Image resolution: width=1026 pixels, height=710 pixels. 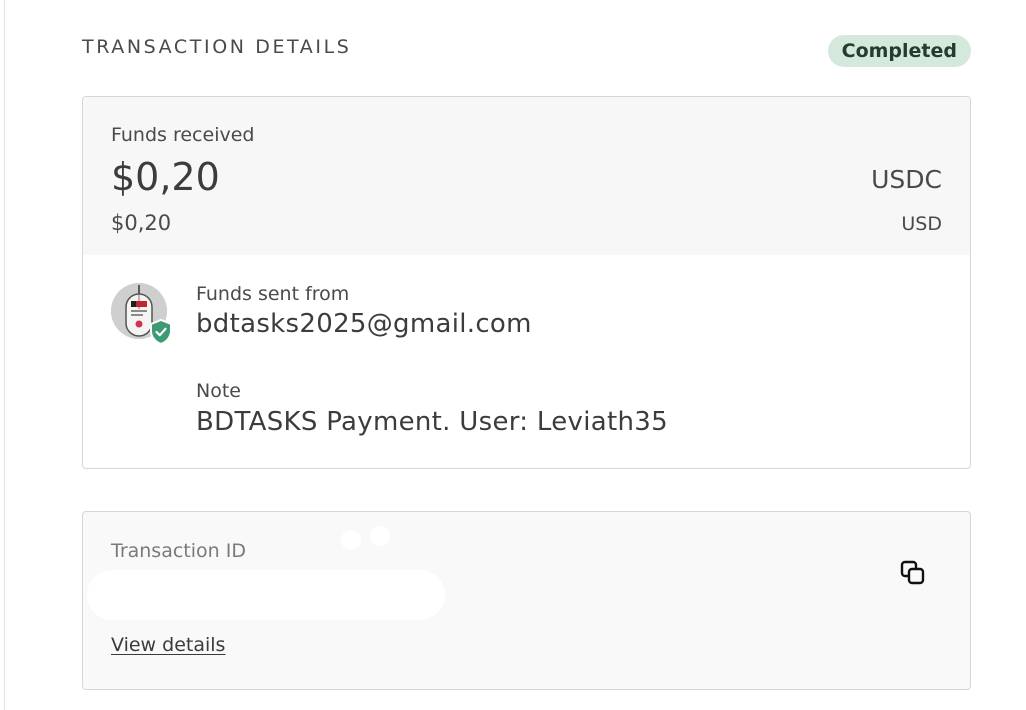 What do you see at coordinates (161, 332) in the screenshot?
I see `shield-check-icon` at bounding box center [161, 332].